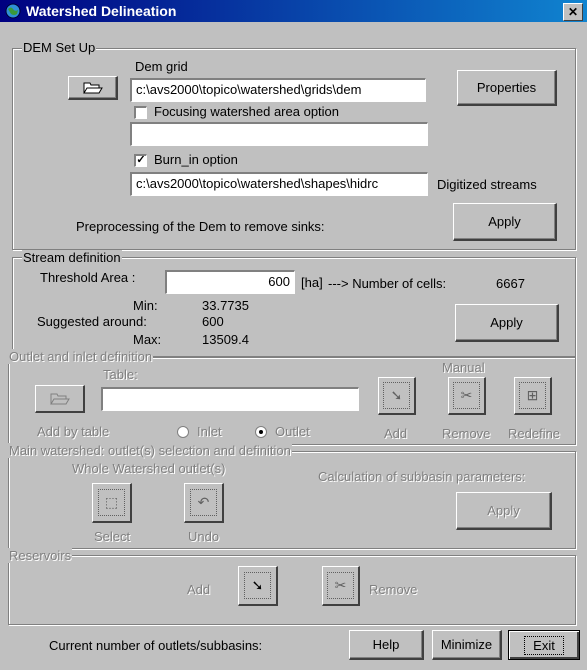 Image resolution: width=587 pixels, height=670 pixels. I want to click on dem-grid-label: Dem grid, so click(161, 66).